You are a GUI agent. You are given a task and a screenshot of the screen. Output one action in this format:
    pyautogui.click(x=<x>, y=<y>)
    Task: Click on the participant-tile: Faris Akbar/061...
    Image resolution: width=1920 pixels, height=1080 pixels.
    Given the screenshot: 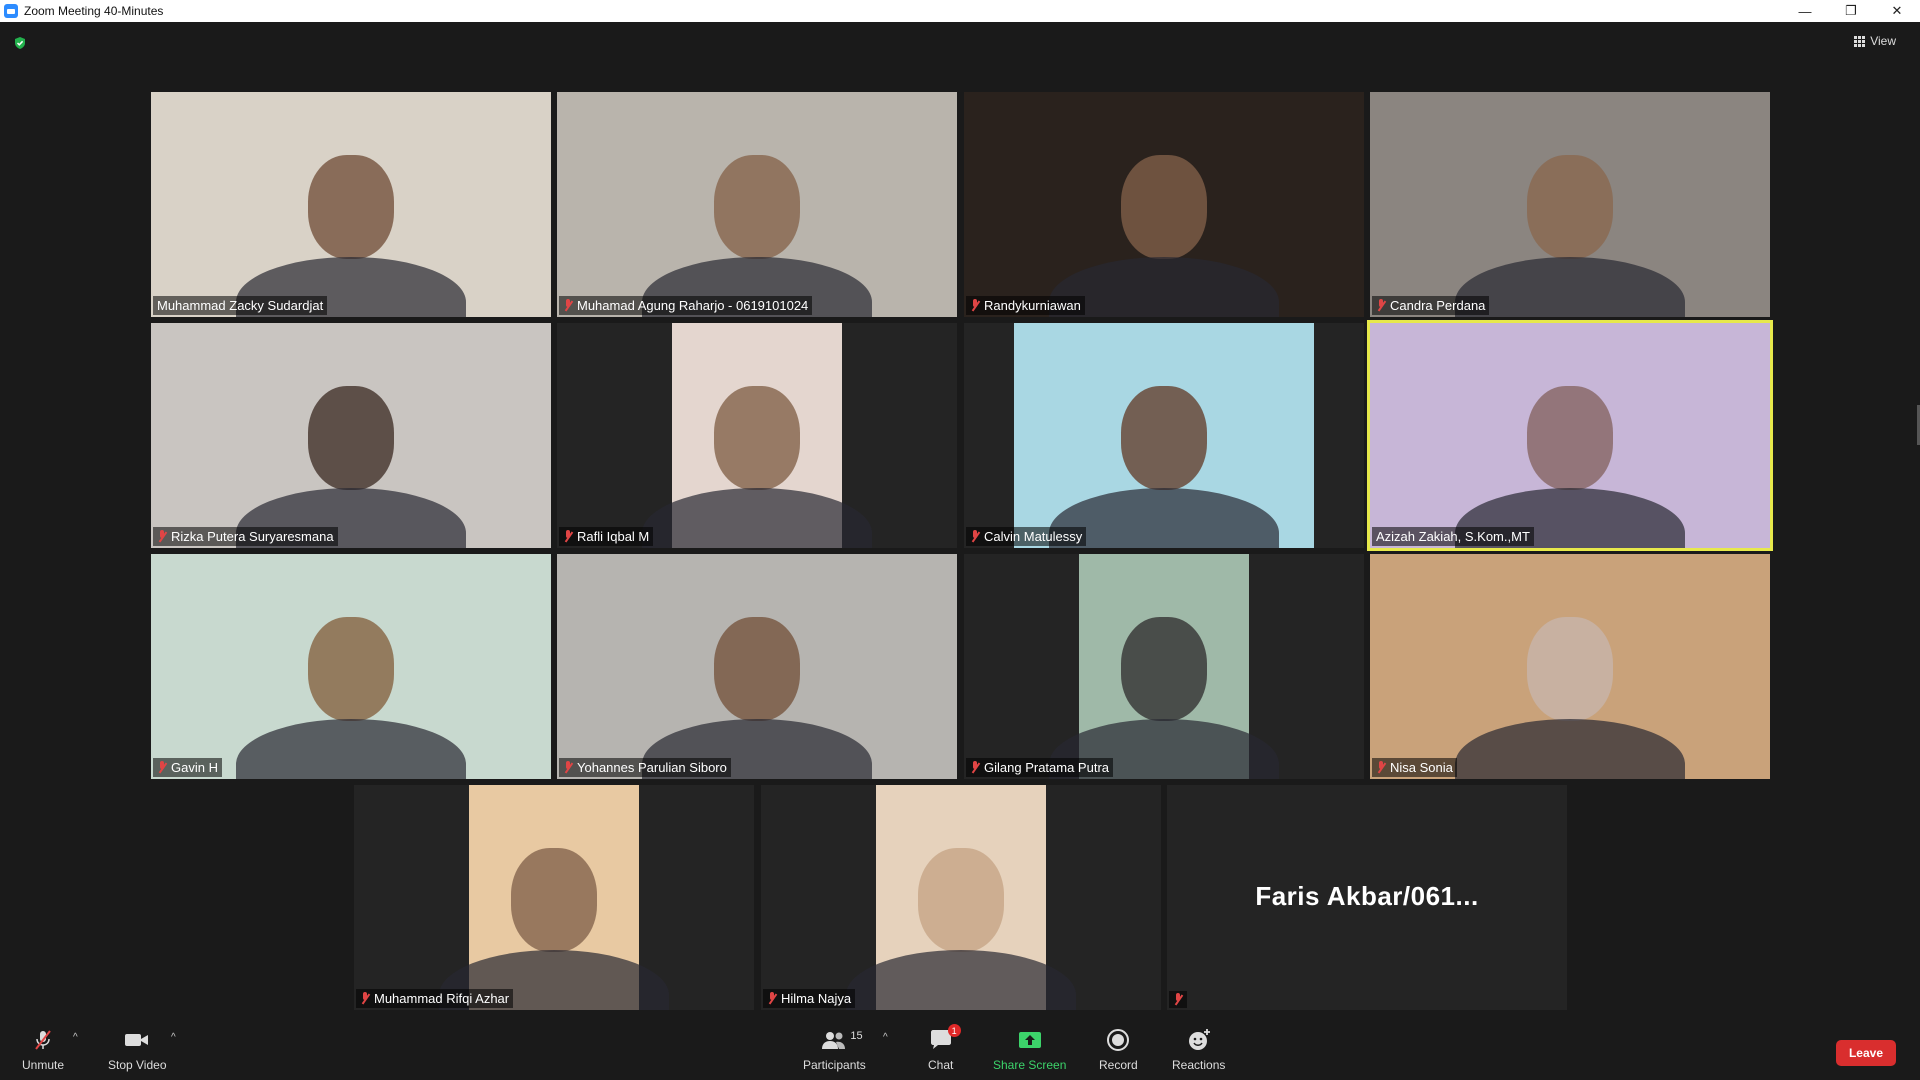 What is the action you would take?
    pyautogui.click(x=1367, y=897)
    